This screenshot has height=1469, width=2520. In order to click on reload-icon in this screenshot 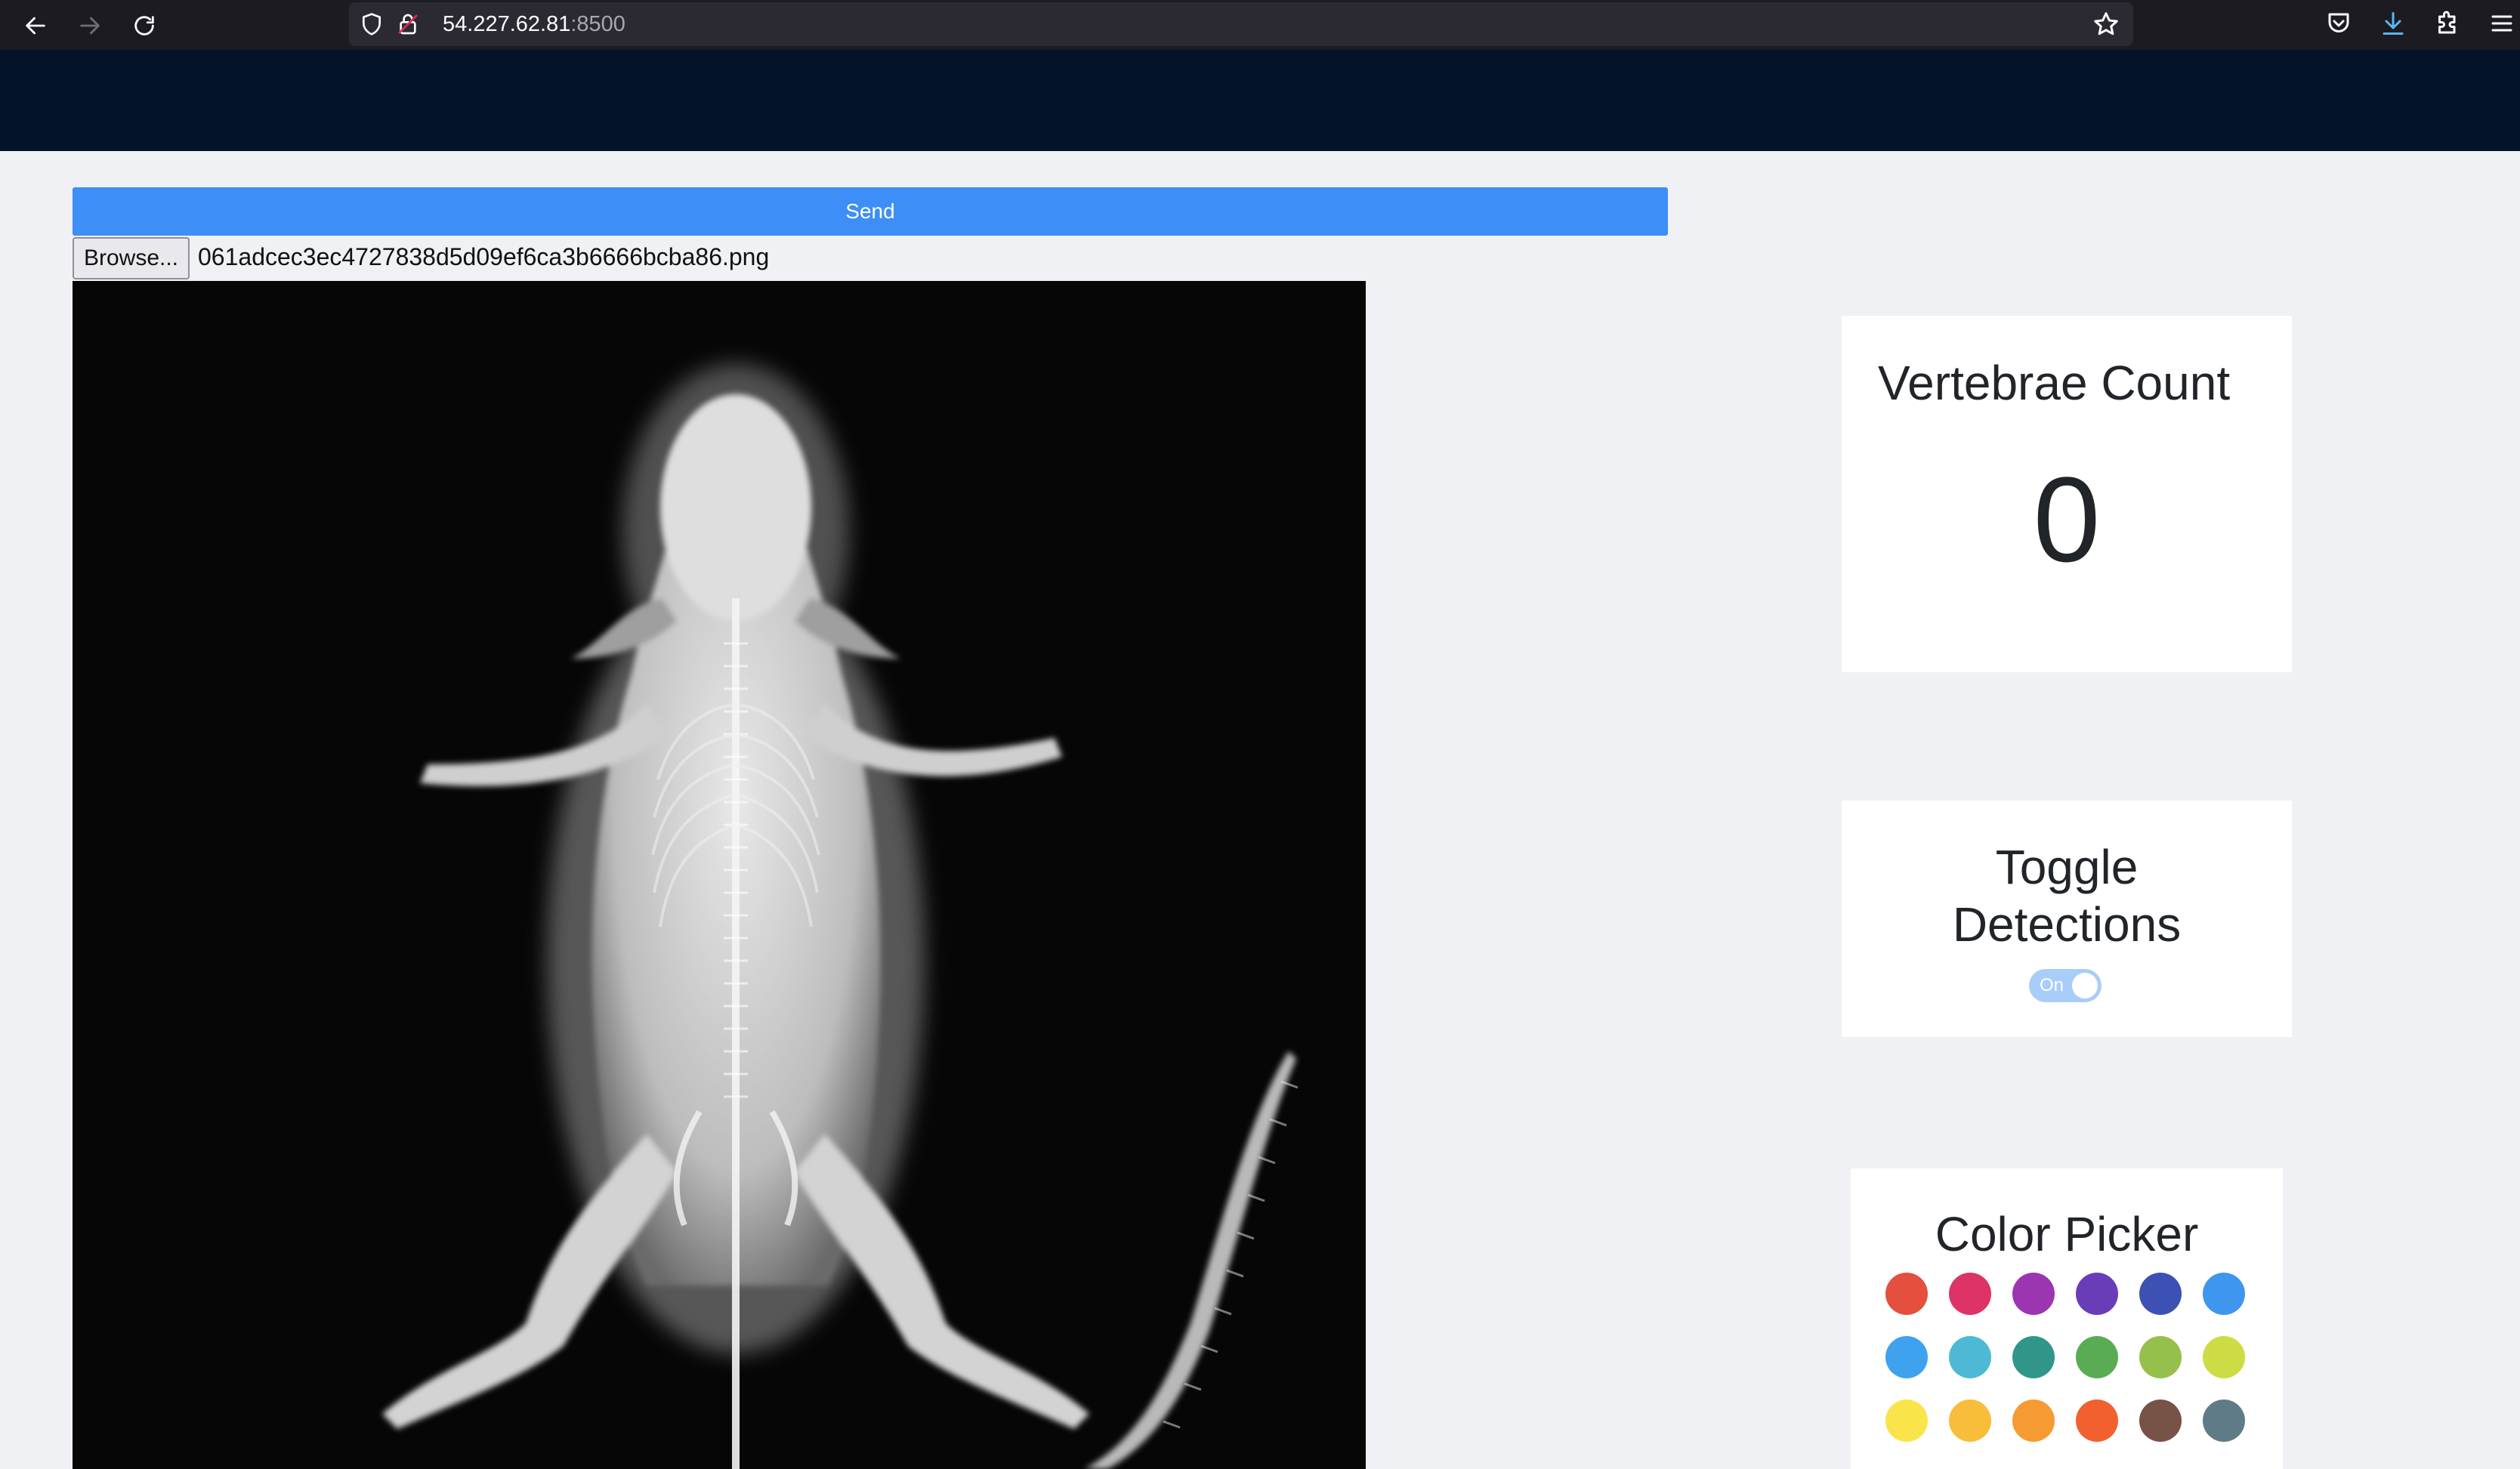, I will do `click(144, 25)`.